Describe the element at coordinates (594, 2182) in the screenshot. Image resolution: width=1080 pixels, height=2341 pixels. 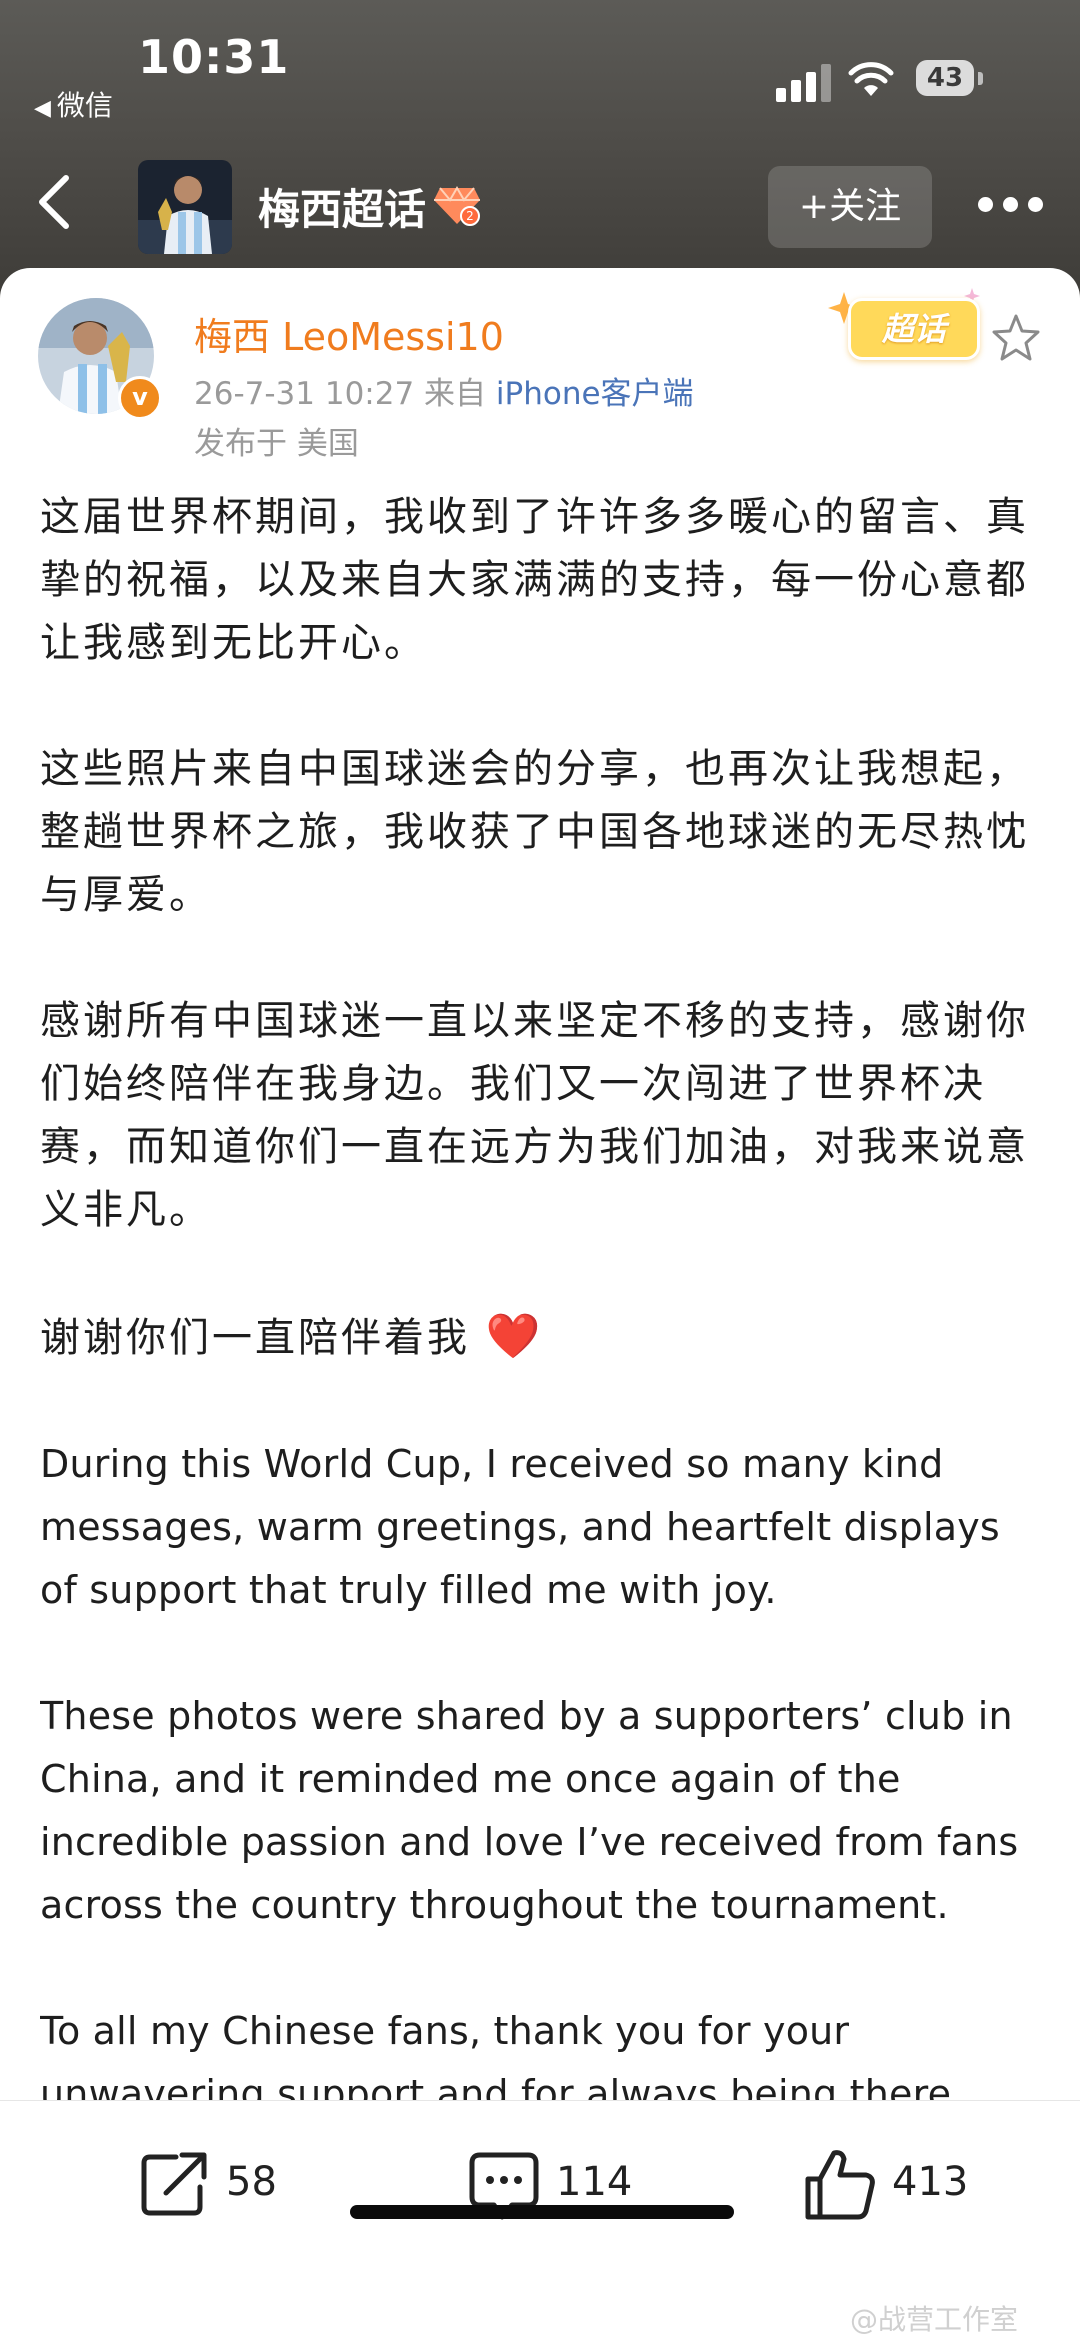
I see `comment-count: 114` at that location.